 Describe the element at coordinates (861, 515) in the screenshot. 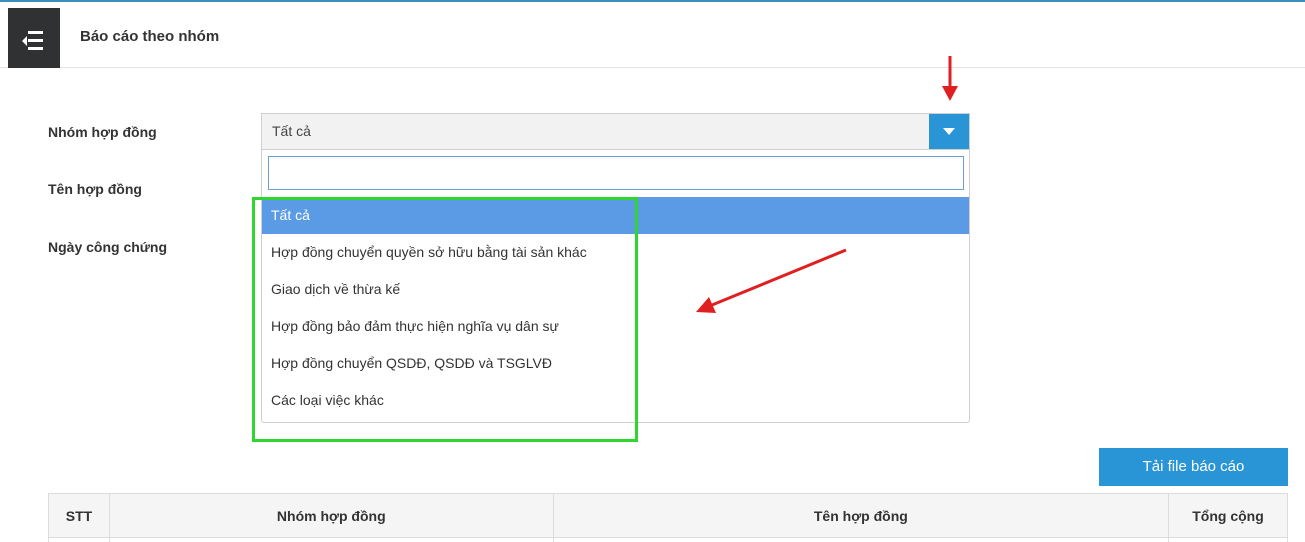

I see `column-header-contract-name: Tên hợp đồng` at that location.